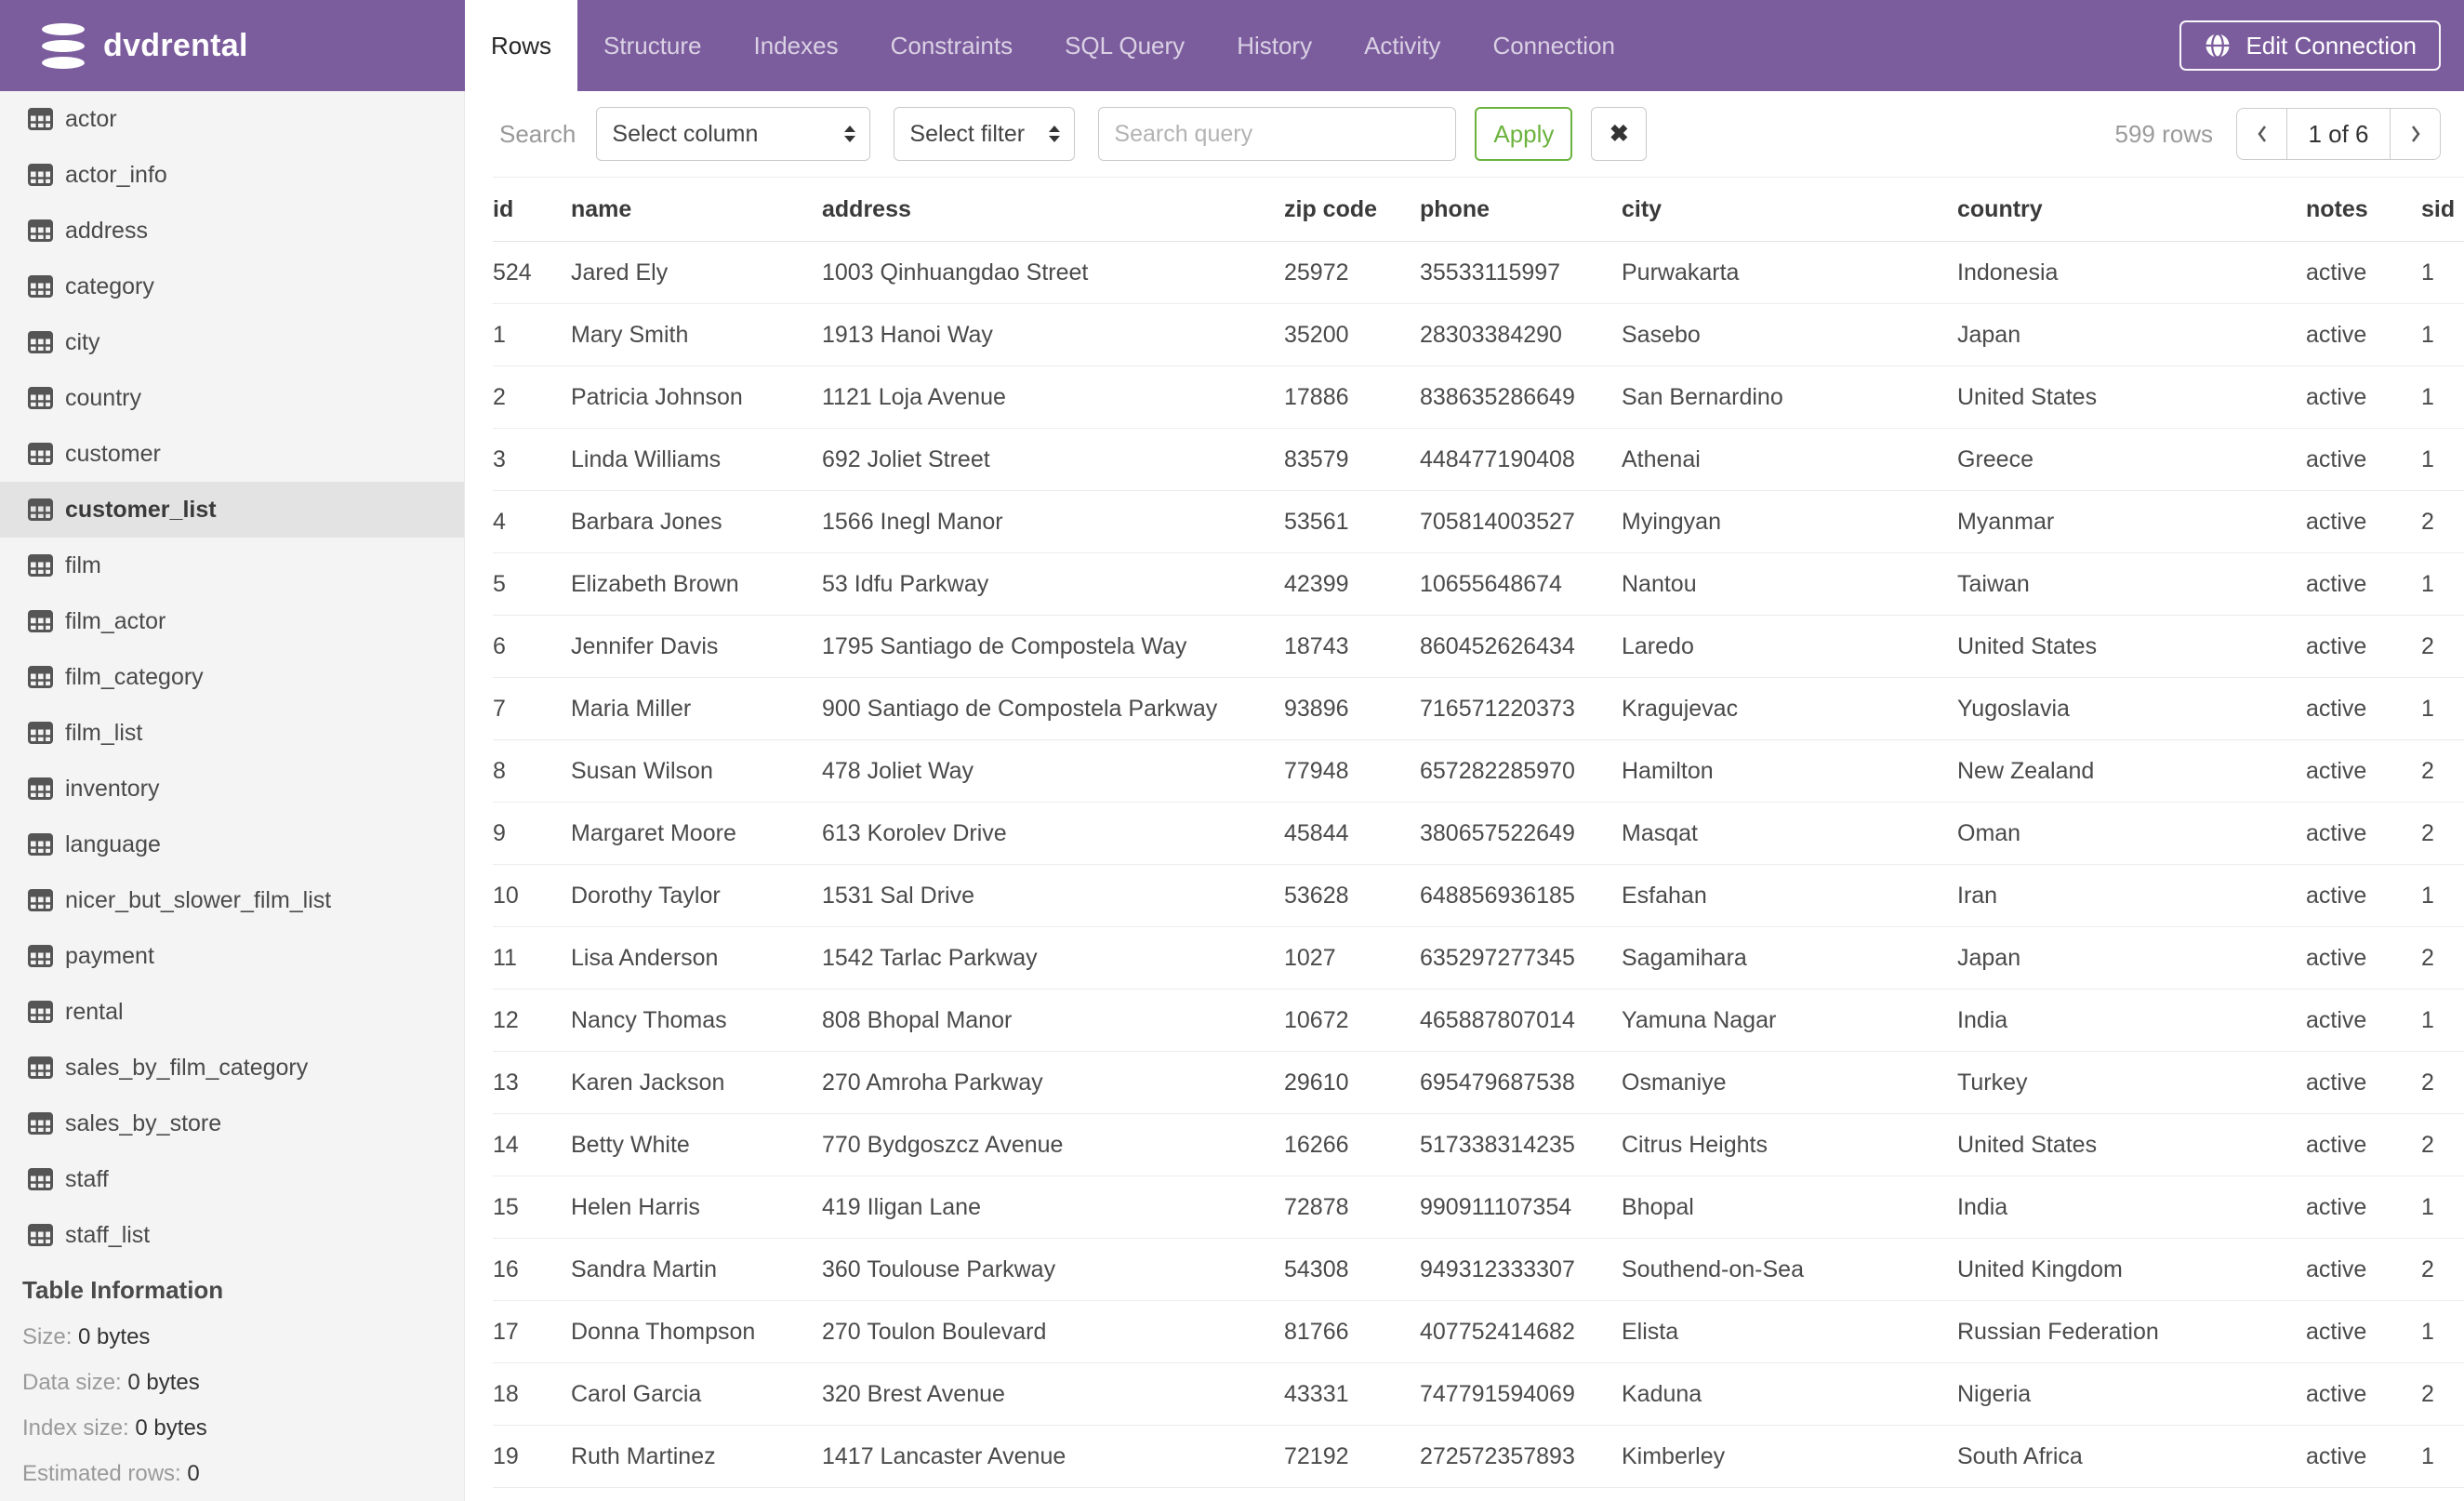 The height and width of the screenshot is (1501, 2464). I want to click on cell-country: United Kingdom, so click(2131, 1269).